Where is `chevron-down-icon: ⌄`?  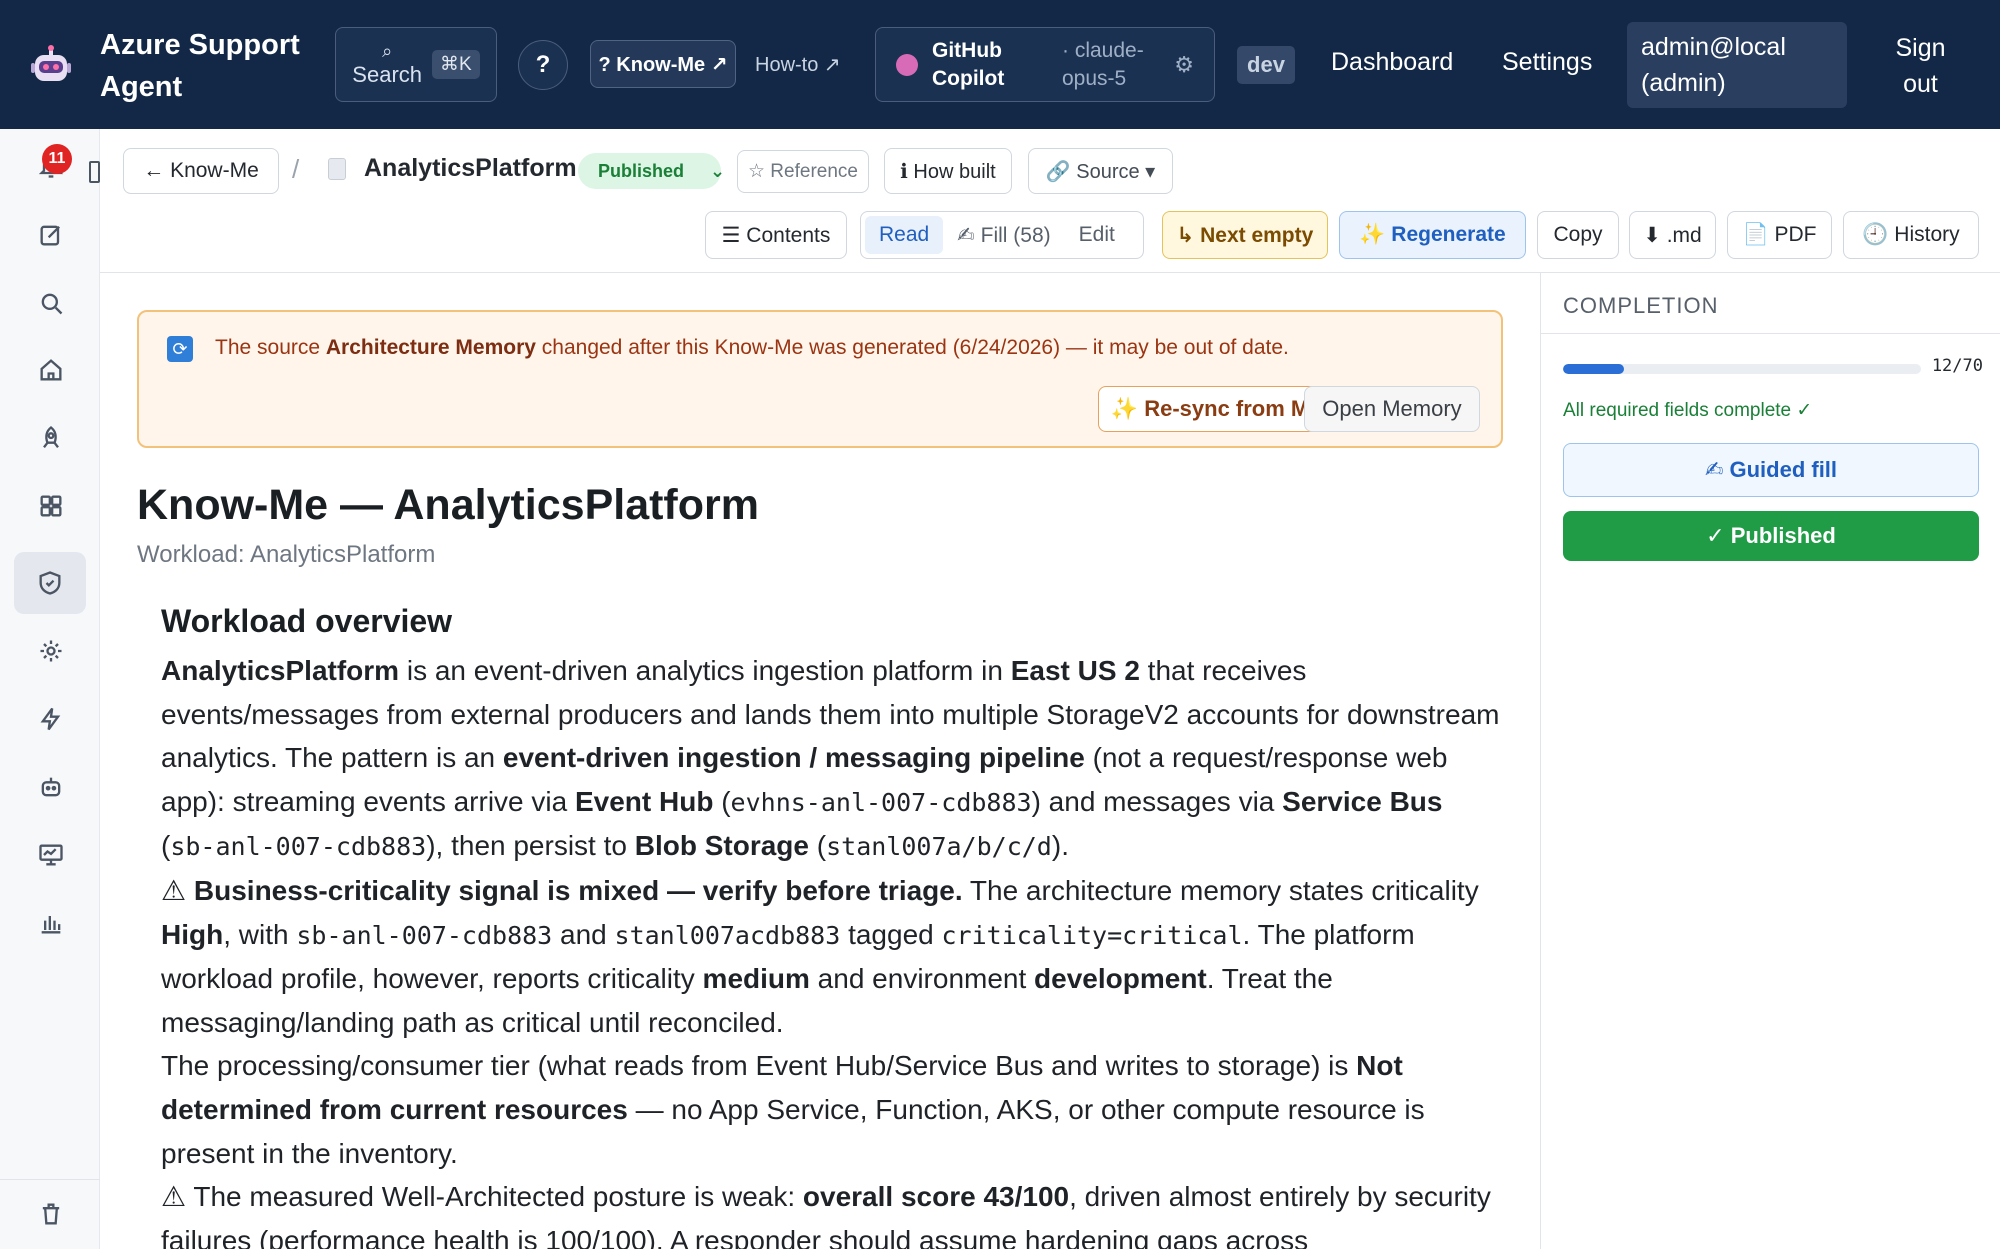 chevron-down-icon: ⌄ is located at coordinates (718, 170).